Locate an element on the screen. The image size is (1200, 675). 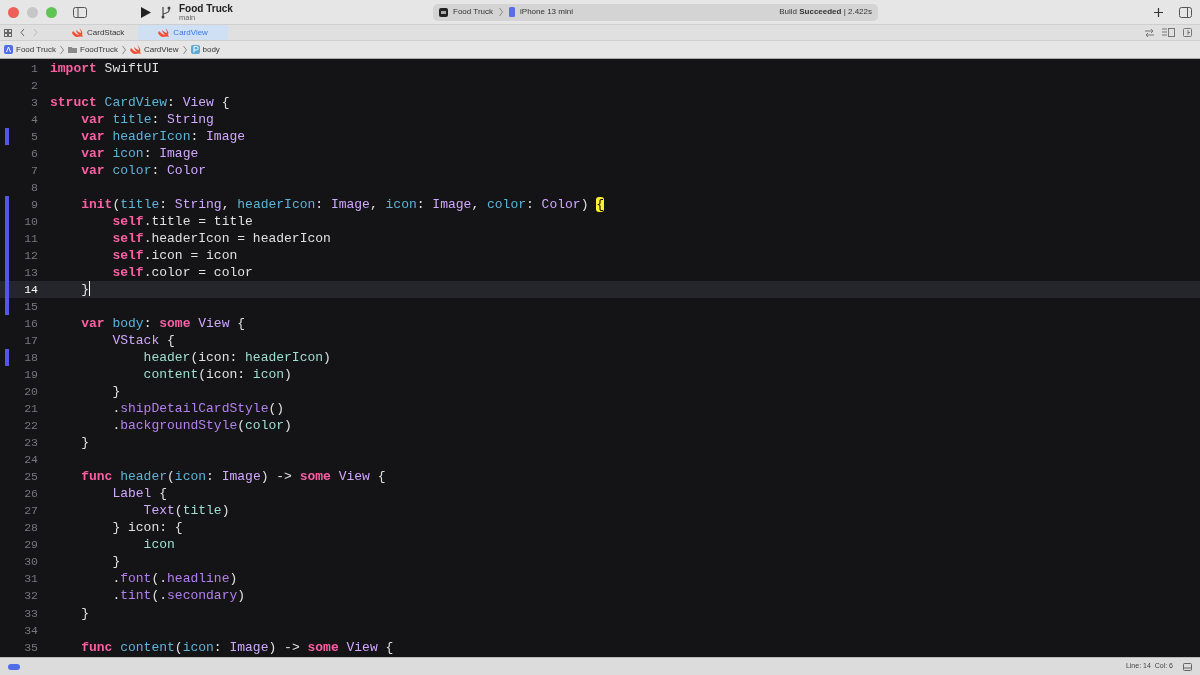
build-status: Build Succeeded | 2.422s is located at coordinates (825, 12).